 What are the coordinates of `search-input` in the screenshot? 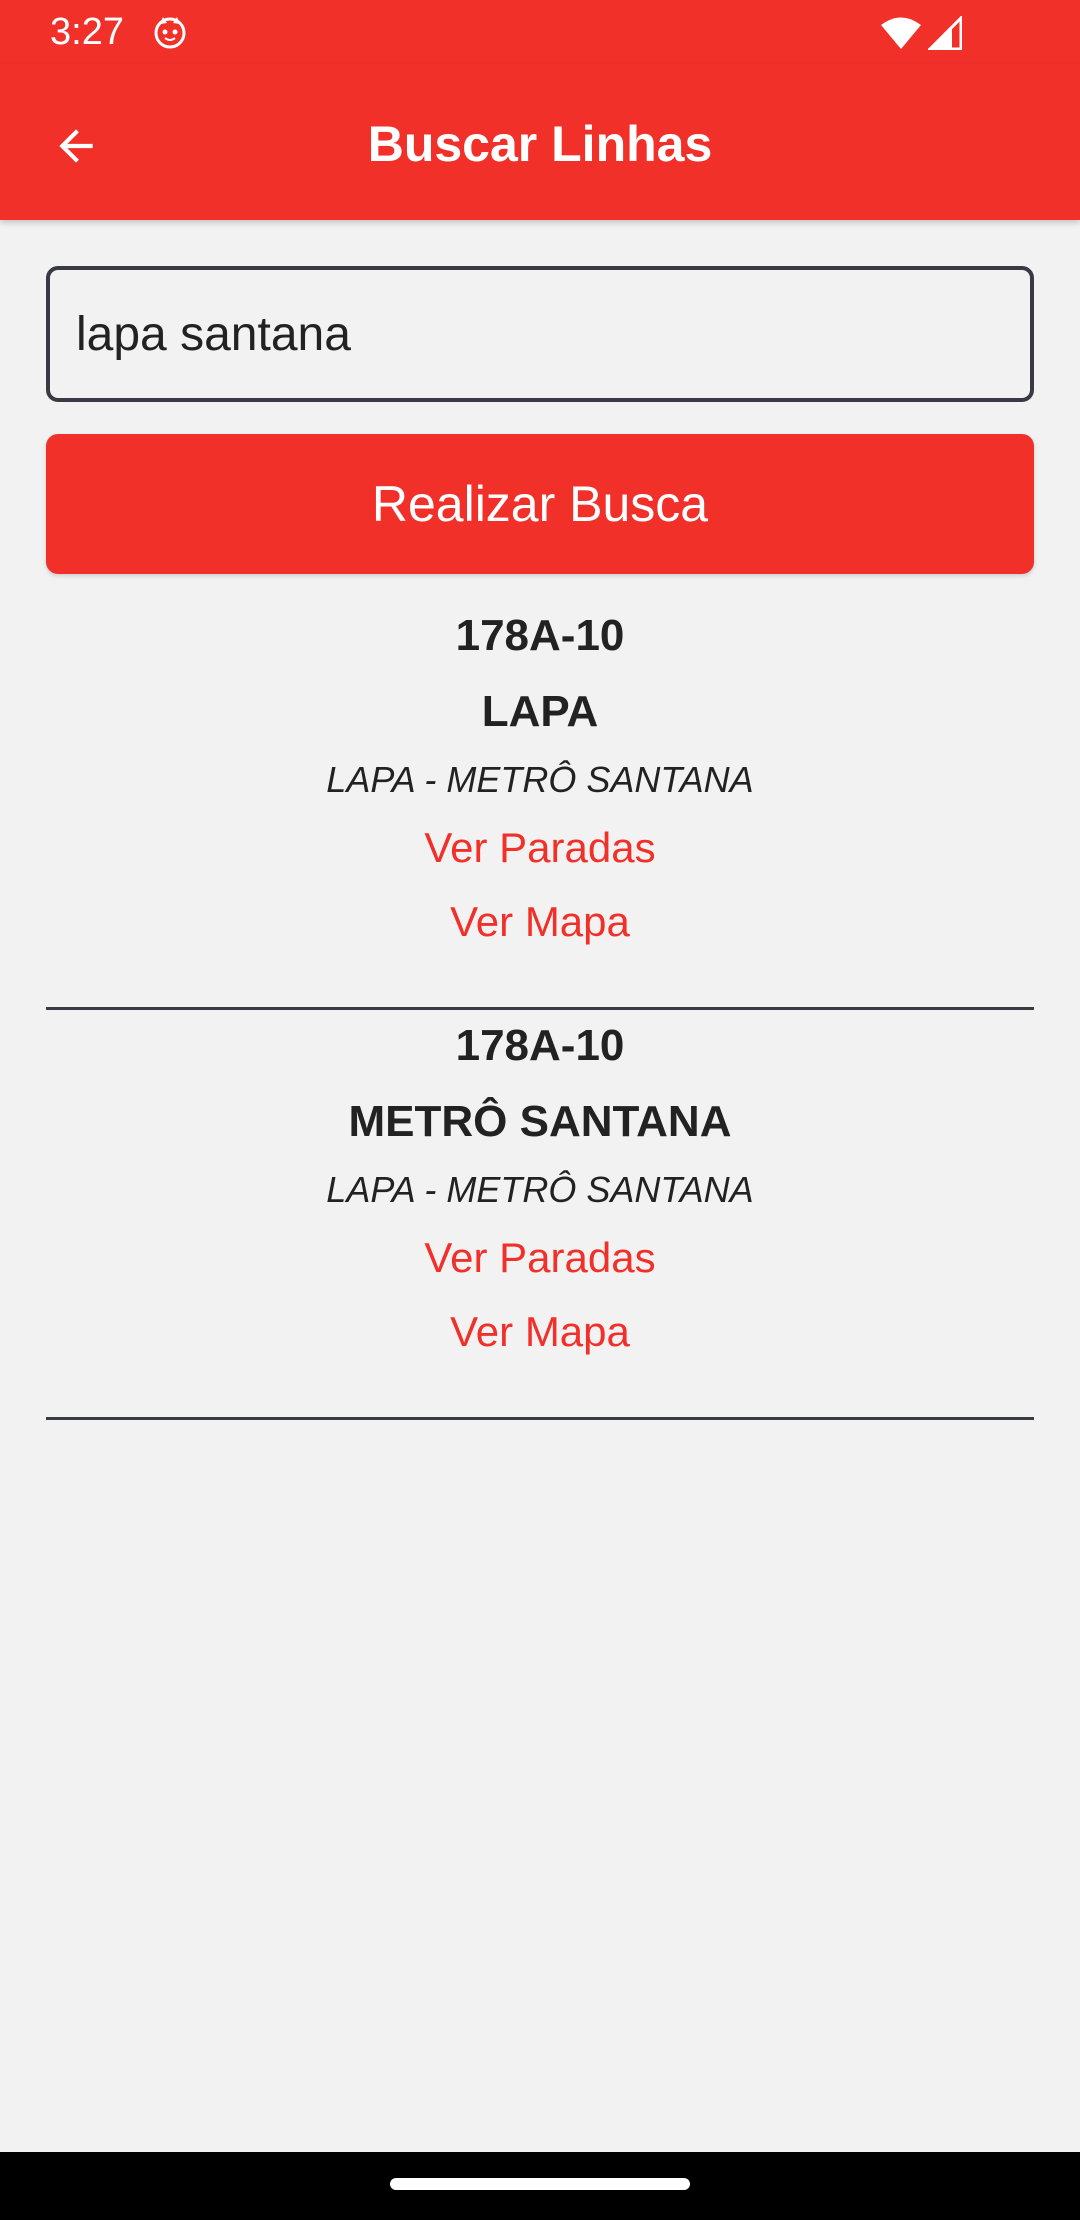 It's located at (540, 334).